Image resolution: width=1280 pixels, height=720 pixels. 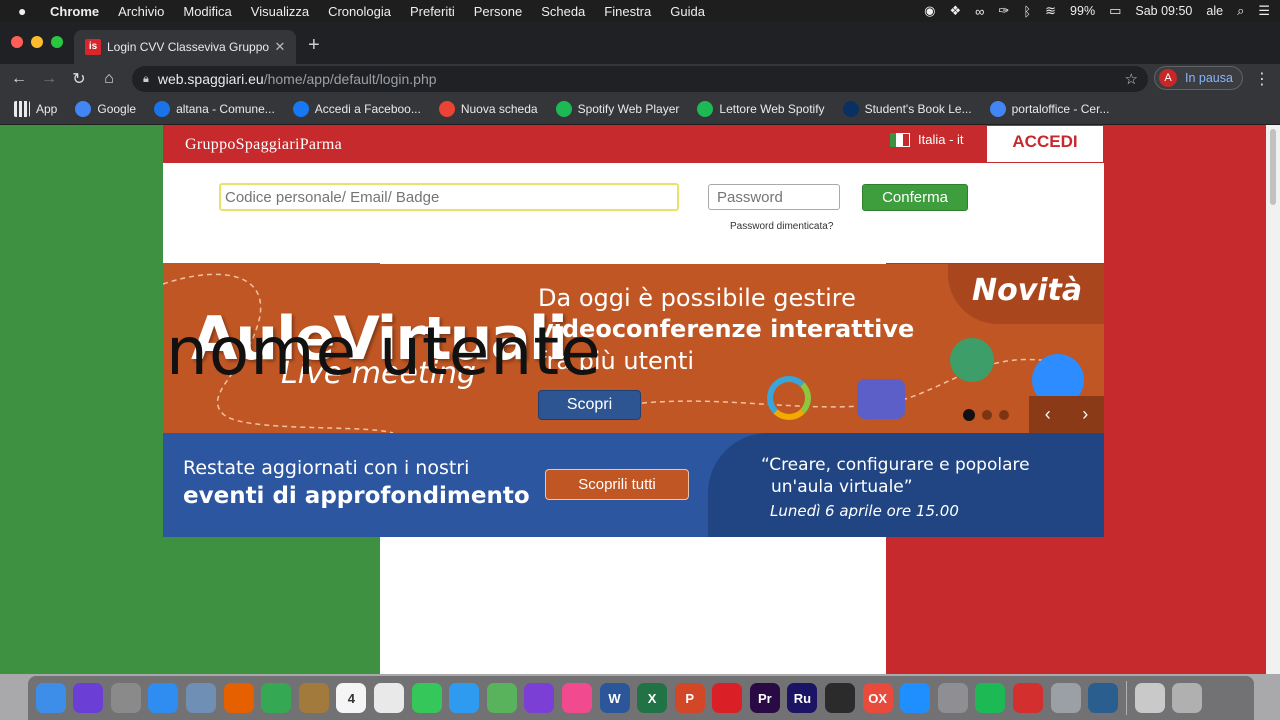 What do you see at coordinates (49, 79) in the screenshot?
I see `forward-arrow-icon: →` at bounding box center [49, 79].